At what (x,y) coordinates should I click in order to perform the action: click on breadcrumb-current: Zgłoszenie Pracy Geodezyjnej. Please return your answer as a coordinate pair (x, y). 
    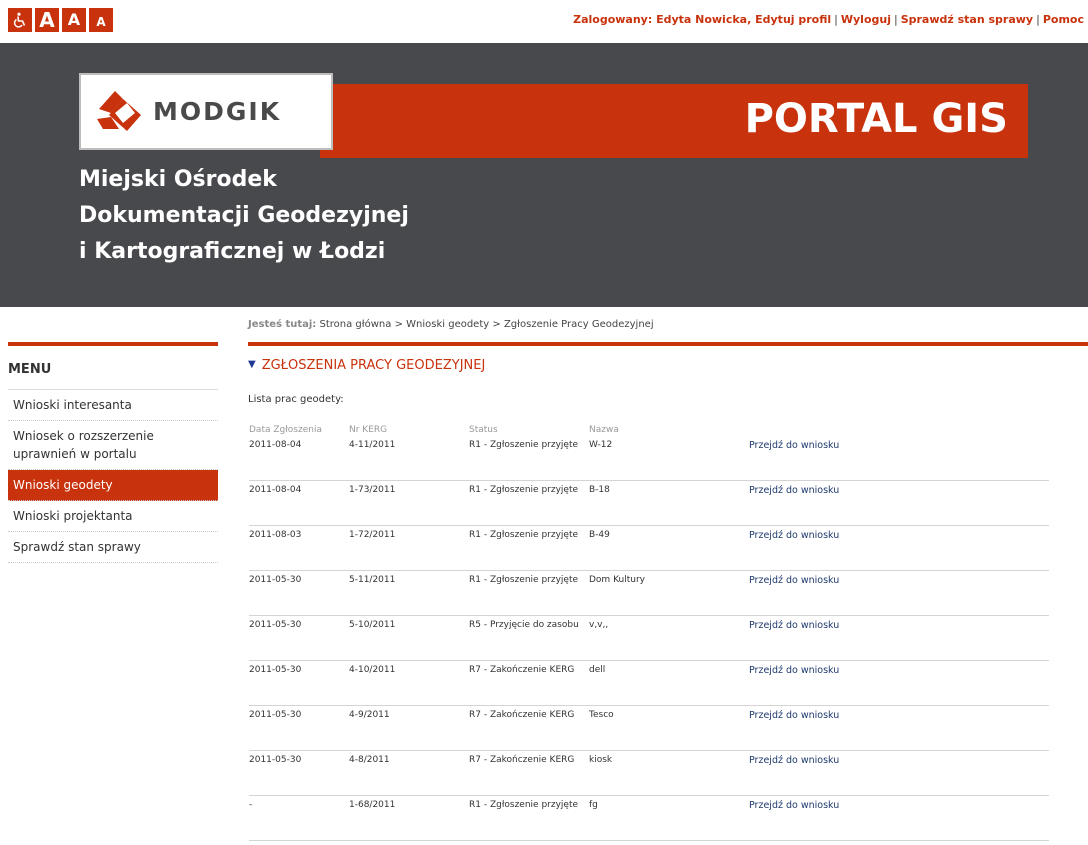
    Looking at the image, I should click on (578, 324).